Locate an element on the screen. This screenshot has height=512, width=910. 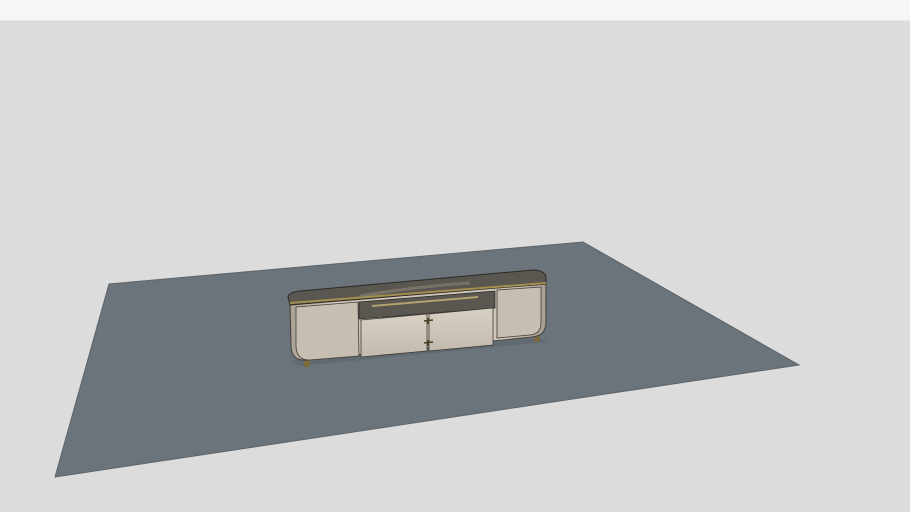
cabinet-left-door is located at coordinates (327, 331).